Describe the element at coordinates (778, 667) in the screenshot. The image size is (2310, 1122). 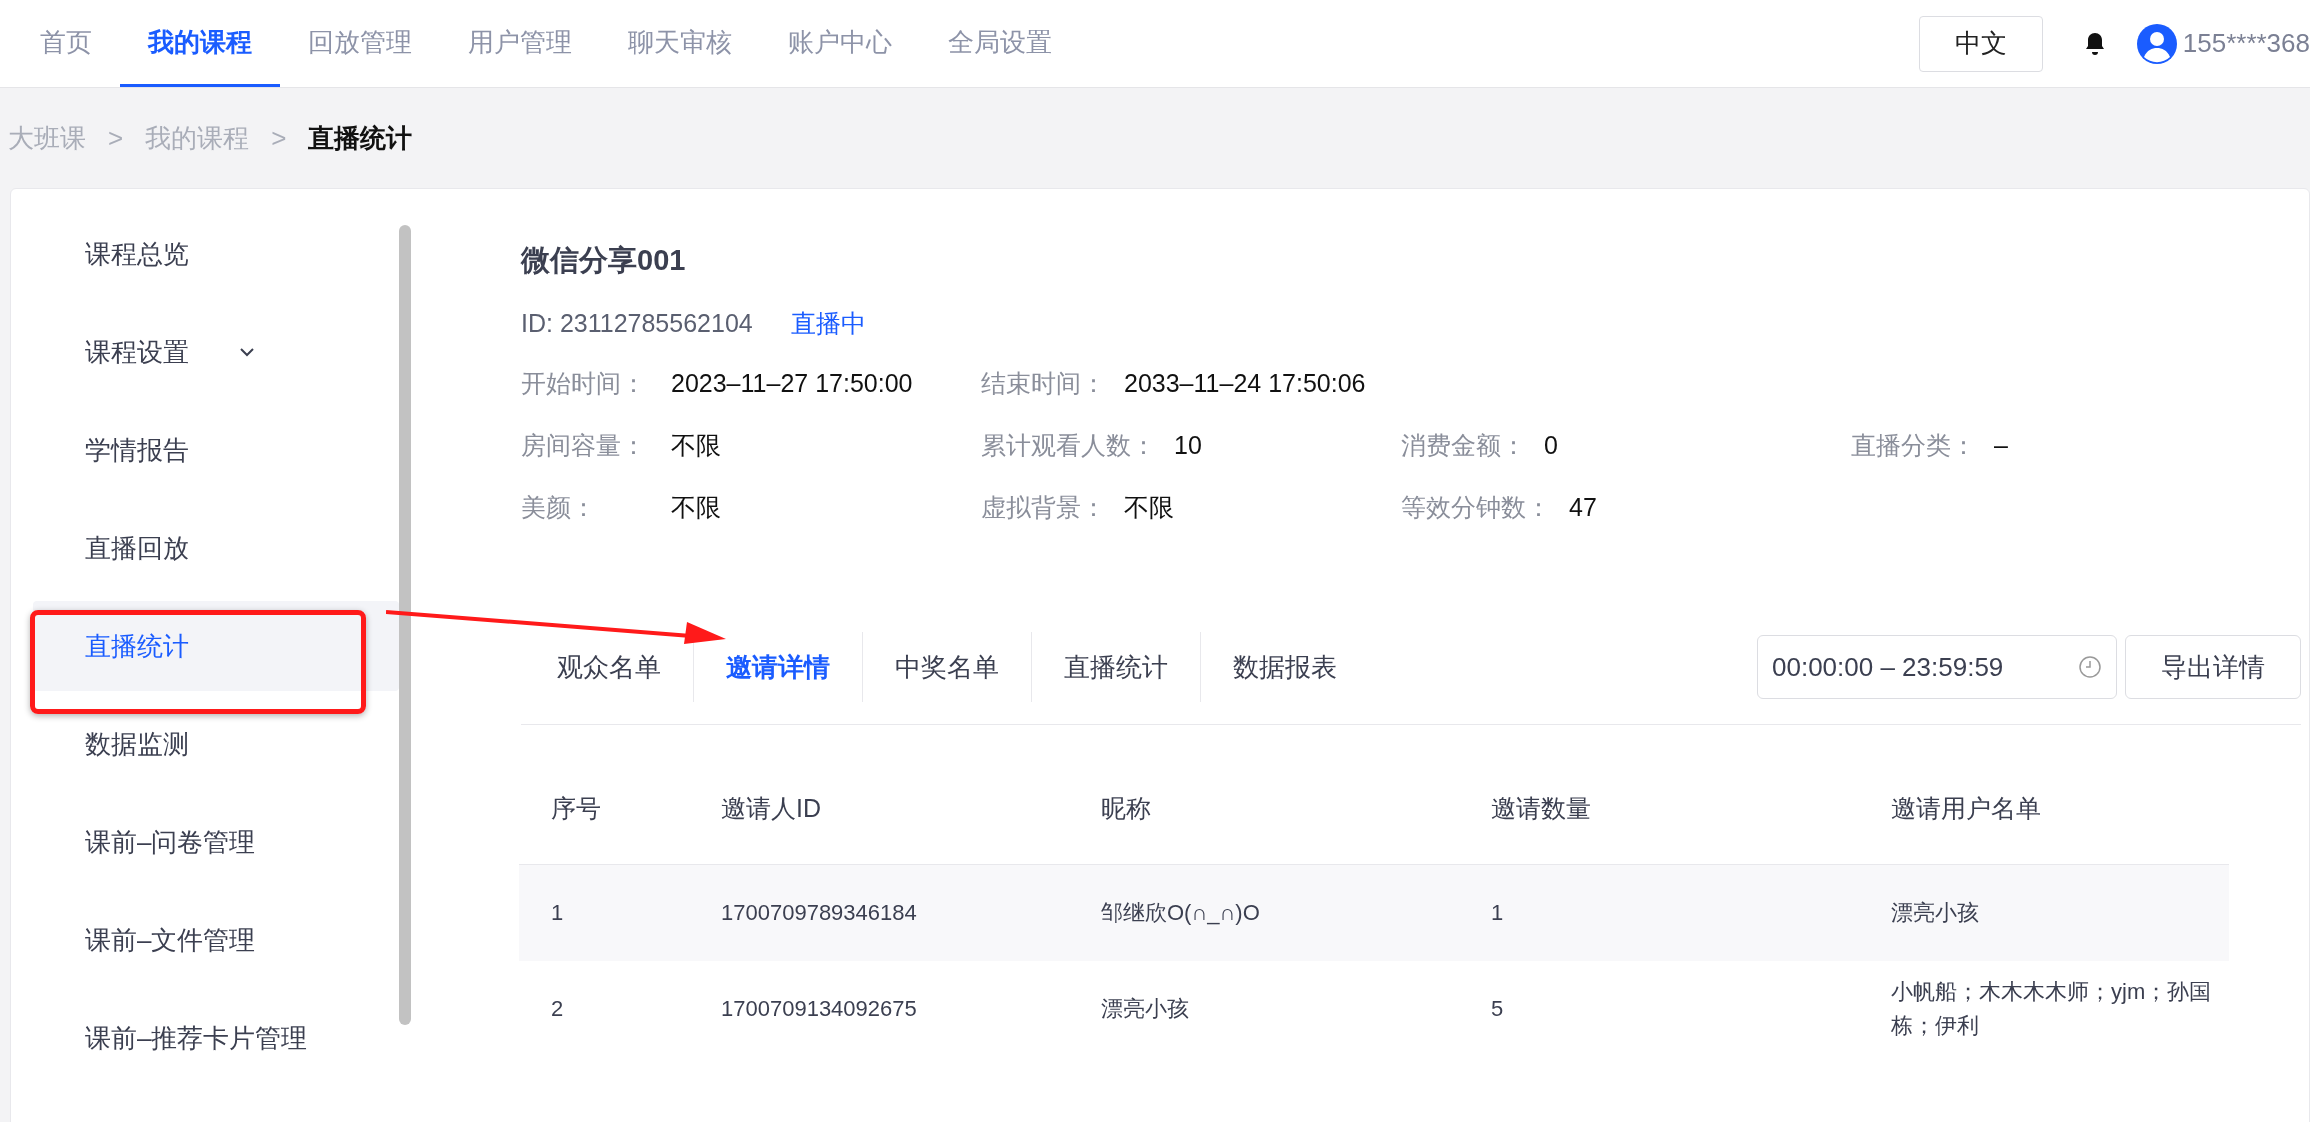
I see `tab: 邀请详情` at that location.